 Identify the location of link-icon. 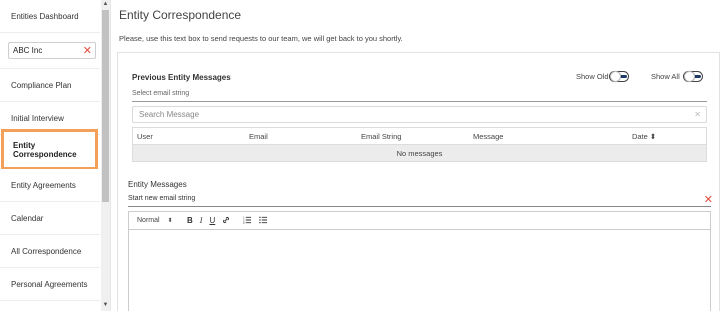
(226, 221).